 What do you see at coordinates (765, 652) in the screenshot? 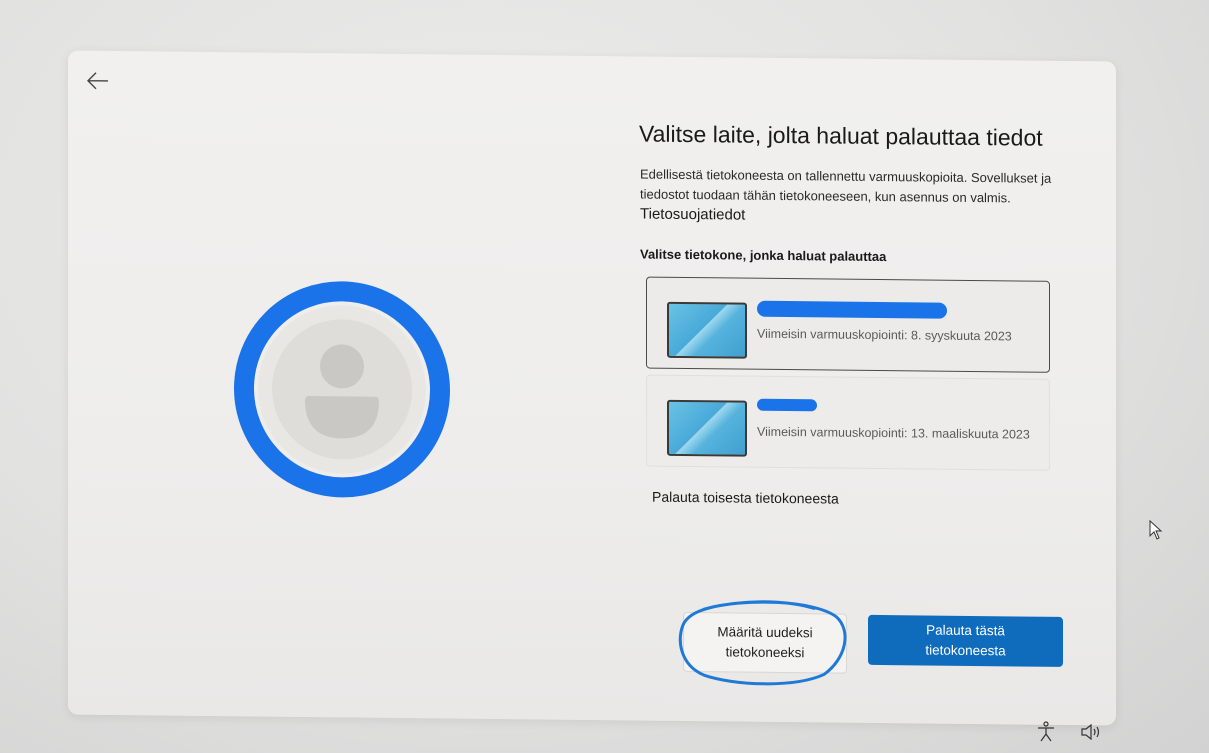
I see `setup-as-new-label-2: tietokoneeksi` at bounding box center [765, 652].